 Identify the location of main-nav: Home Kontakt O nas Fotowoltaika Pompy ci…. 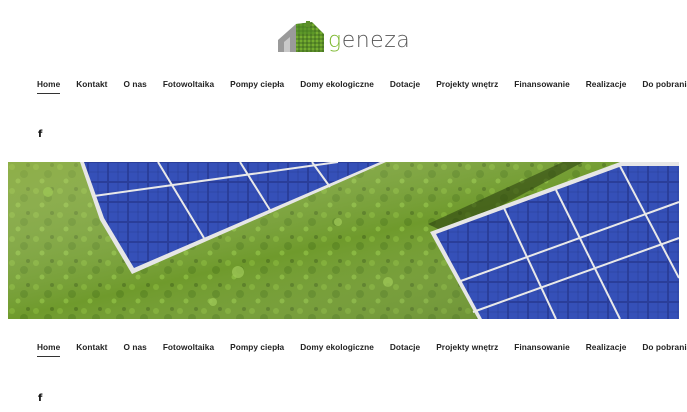
(362, 85).